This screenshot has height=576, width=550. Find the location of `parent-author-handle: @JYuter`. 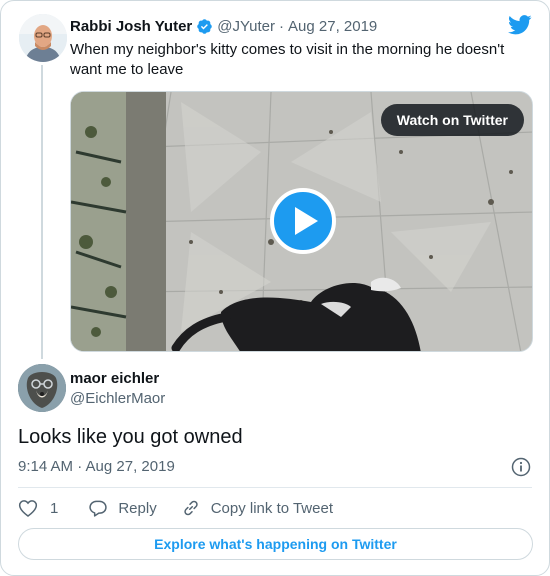

parent-author-handle: @JYuter is located at coordinates (246, 26).